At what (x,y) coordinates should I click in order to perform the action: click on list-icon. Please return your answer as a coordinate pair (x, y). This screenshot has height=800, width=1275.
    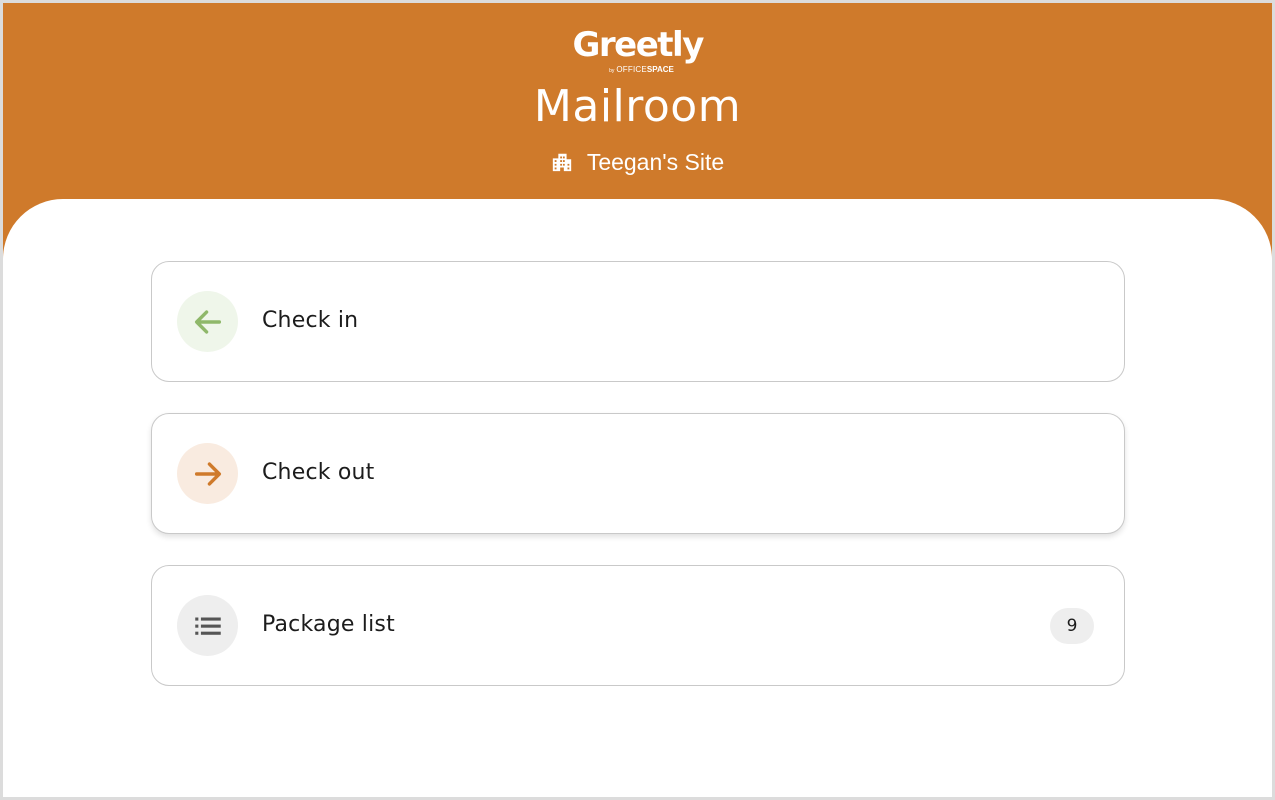
    Looking at the image, I should click on (207, 626).